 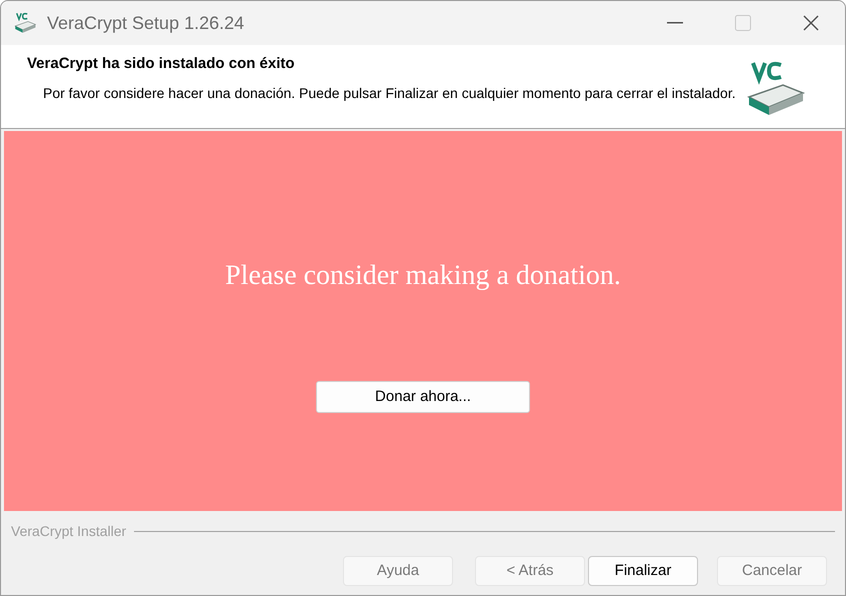 What do you see at coordinates (743, 23) in the screenshot?
I see `maximize-icon` at bounding box center [743, 23].